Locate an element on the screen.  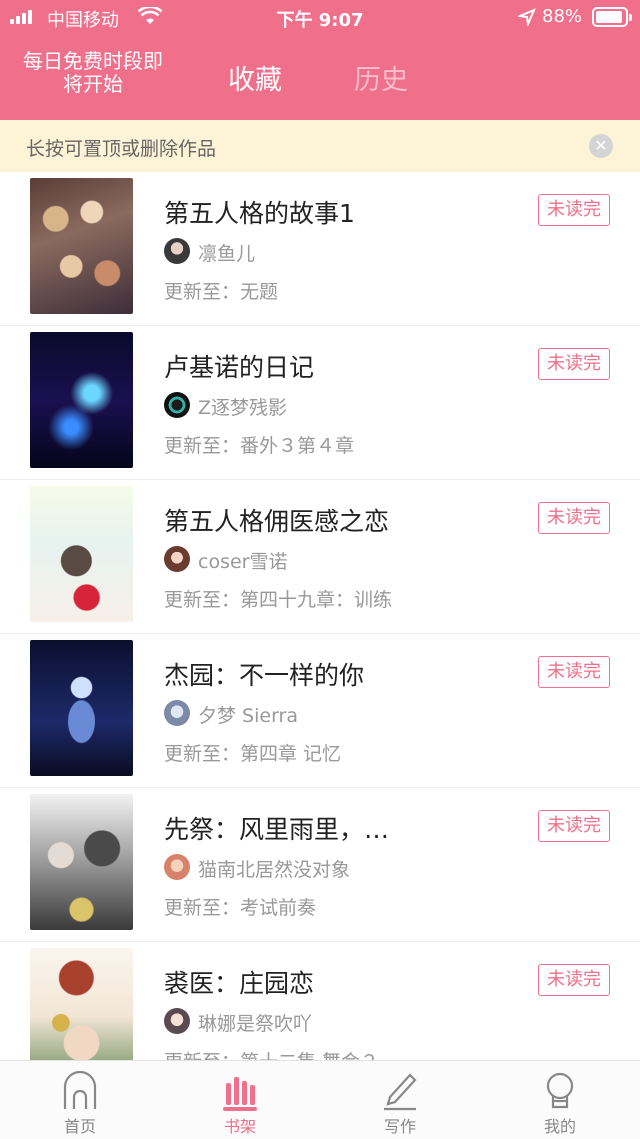
book-update: 更新至：考试前奏 is located at coordinates (240, 908).